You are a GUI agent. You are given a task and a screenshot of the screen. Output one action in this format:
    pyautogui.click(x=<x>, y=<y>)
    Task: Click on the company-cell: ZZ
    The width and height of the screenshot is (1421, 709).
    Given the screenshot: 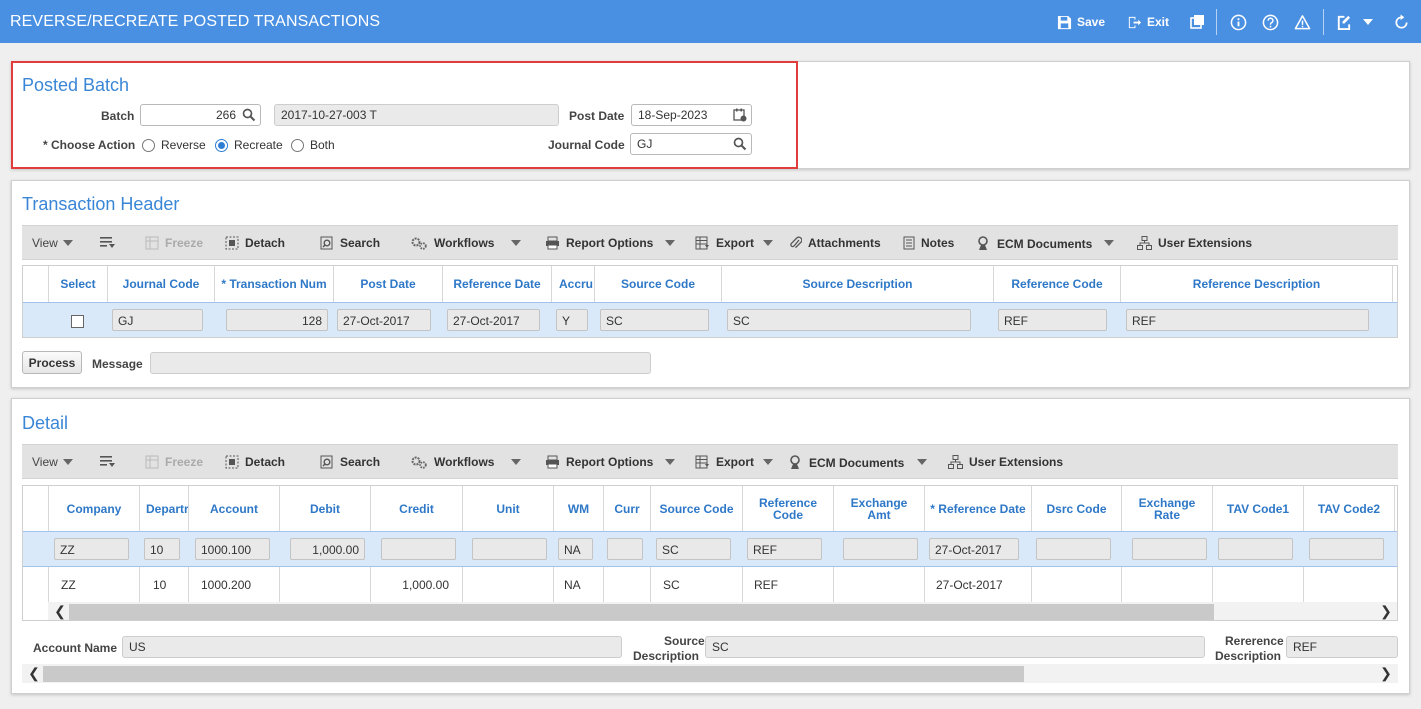 What is the action you would take?
    pyautogui.click(x=91, y=549)
    